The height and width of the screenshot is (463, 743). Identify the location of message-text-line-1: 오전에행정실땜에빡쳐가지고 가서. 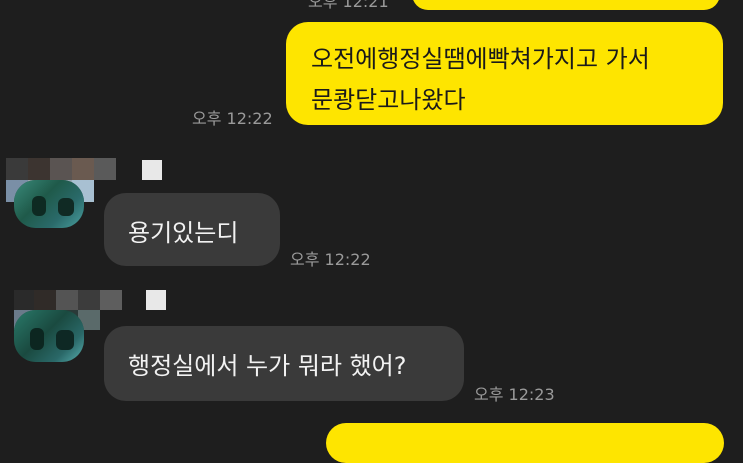
(480, 59).